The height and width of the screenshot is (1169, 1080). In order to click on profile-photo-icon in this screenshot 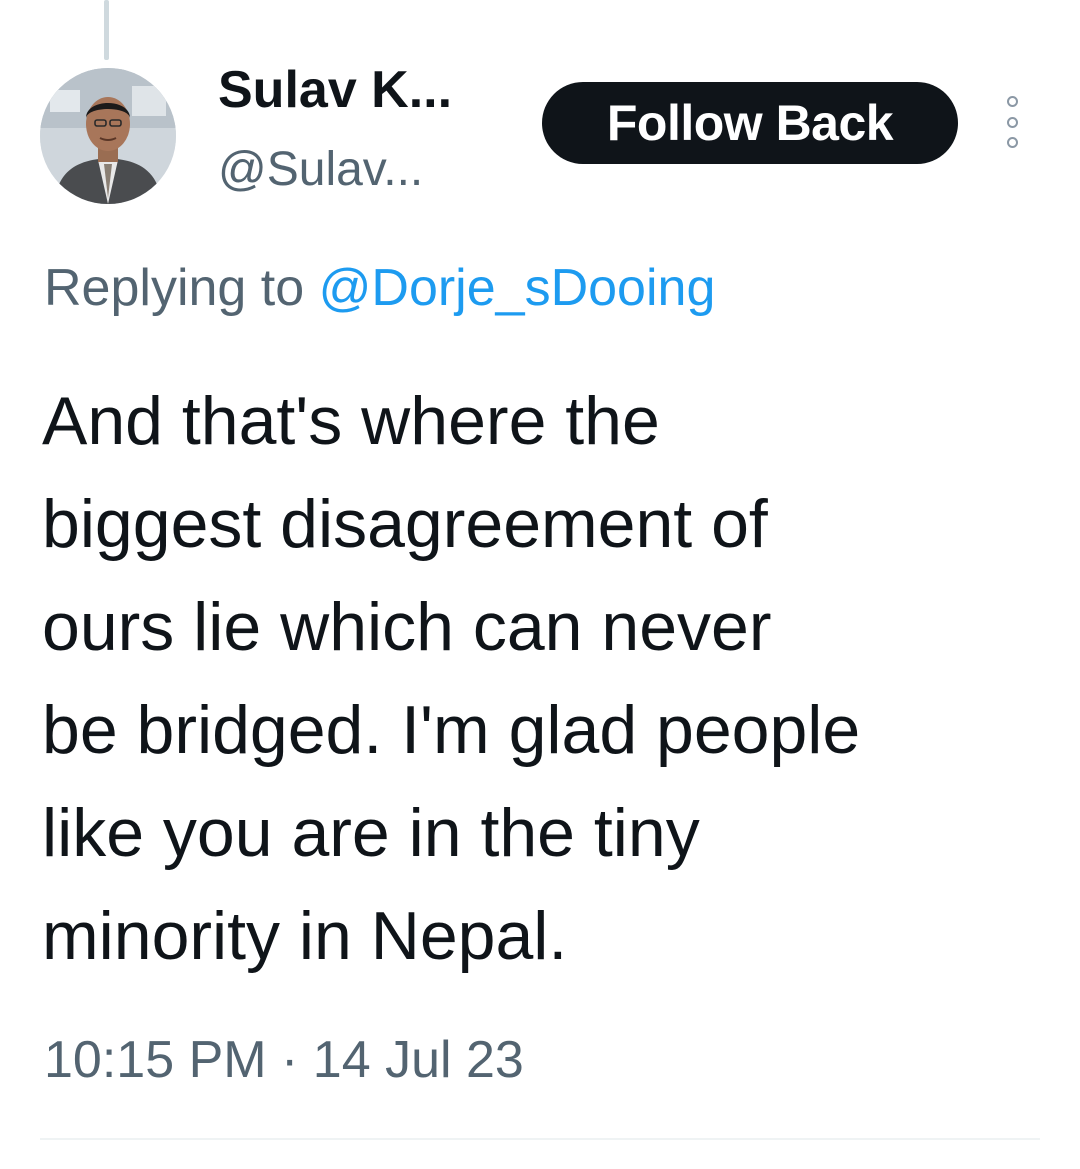, I will do `click(108, 136)`.